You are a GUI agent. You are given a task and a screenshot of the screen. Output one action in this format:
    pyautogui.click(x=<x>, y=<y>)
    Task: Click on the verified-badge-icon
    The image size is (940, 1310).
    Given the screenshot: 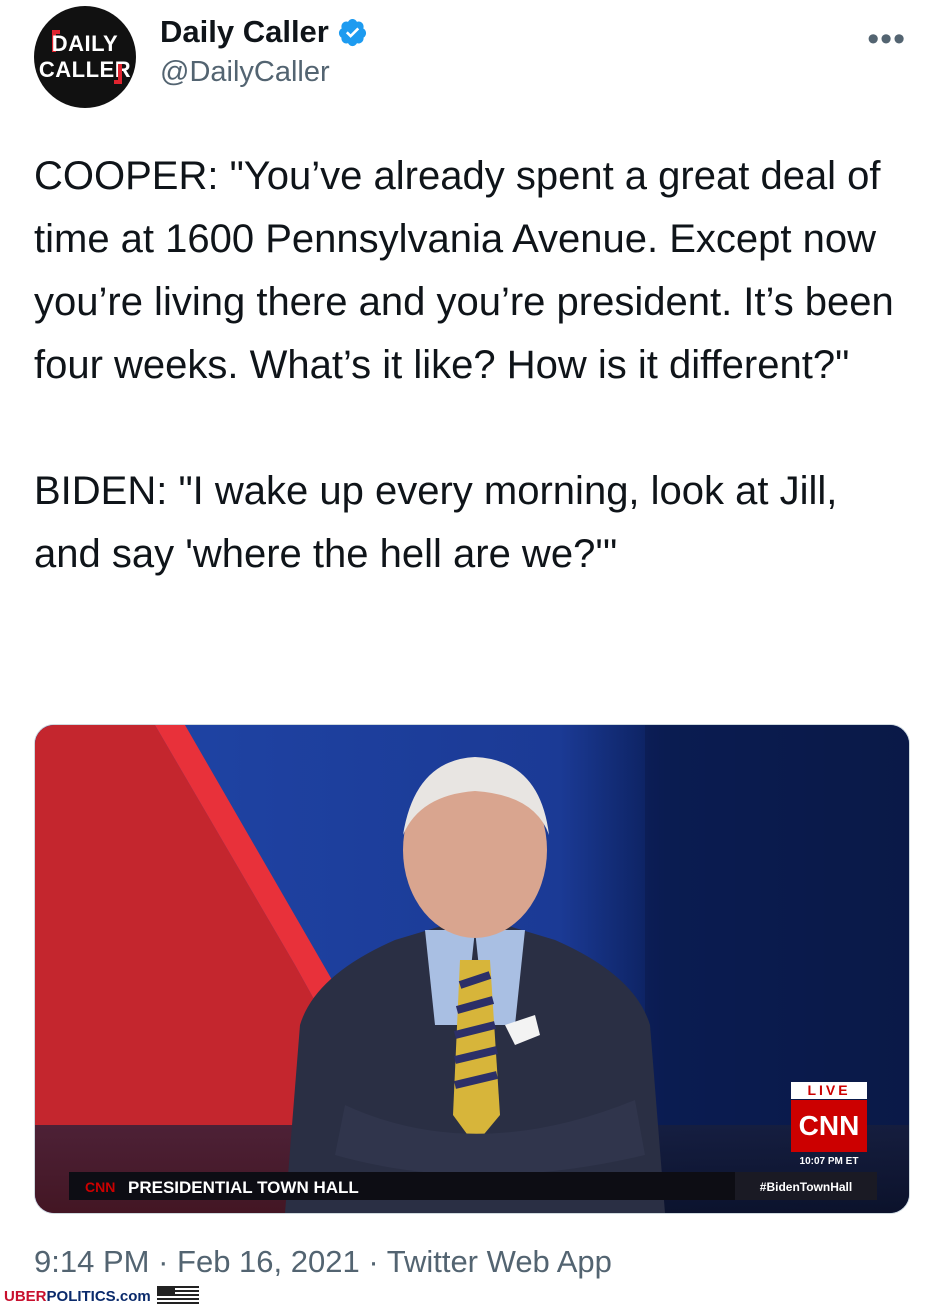 What is the action you would take?
    pyautogui.click(x=352, y=32)
    